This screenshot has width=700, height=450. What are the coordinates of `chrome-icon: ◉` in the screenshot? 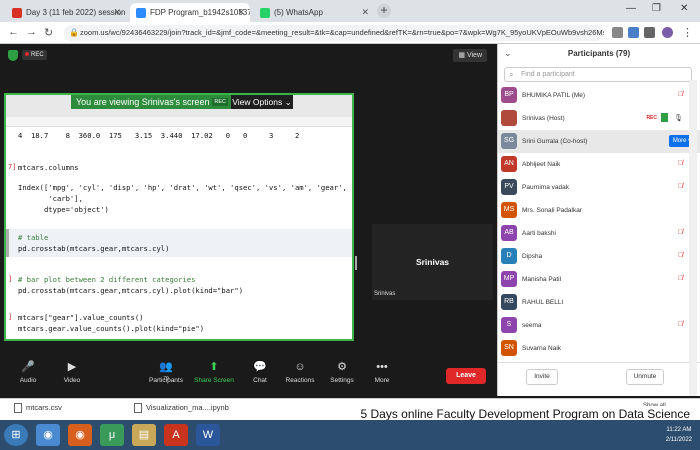 It's located at (48, 435).